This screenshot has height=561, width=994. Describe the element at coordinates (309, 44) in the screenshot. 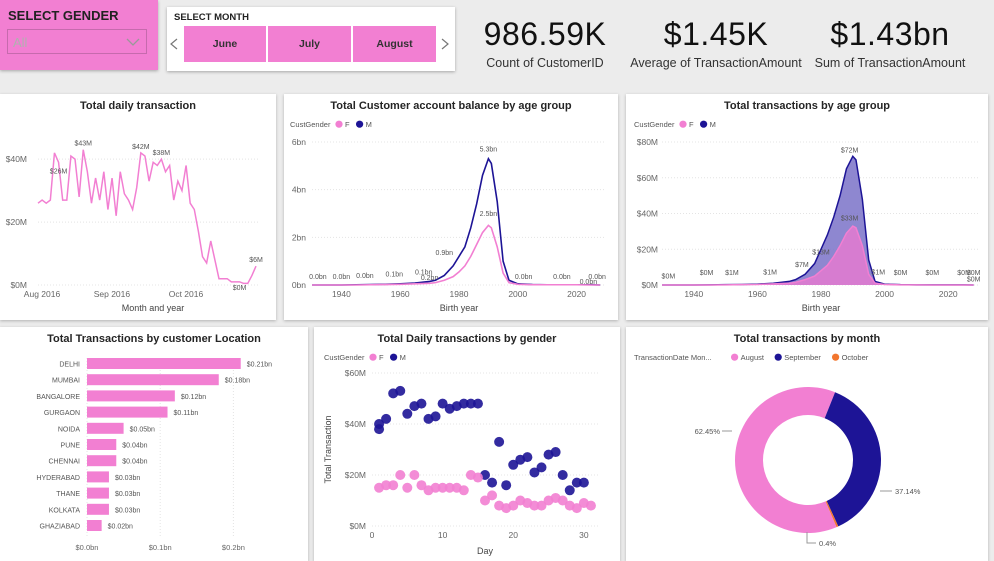

I see `month-button-july: July` at that location.